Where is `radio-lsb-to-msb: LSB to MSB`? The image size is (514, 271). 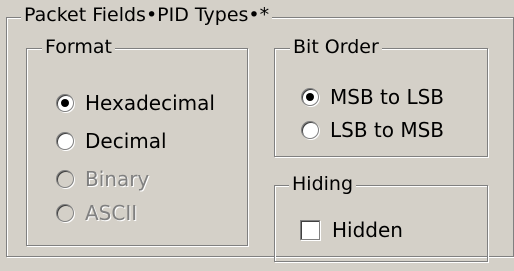 radio-lsb-to-msb: LSB to MSB is located at coordinates (372, 130).